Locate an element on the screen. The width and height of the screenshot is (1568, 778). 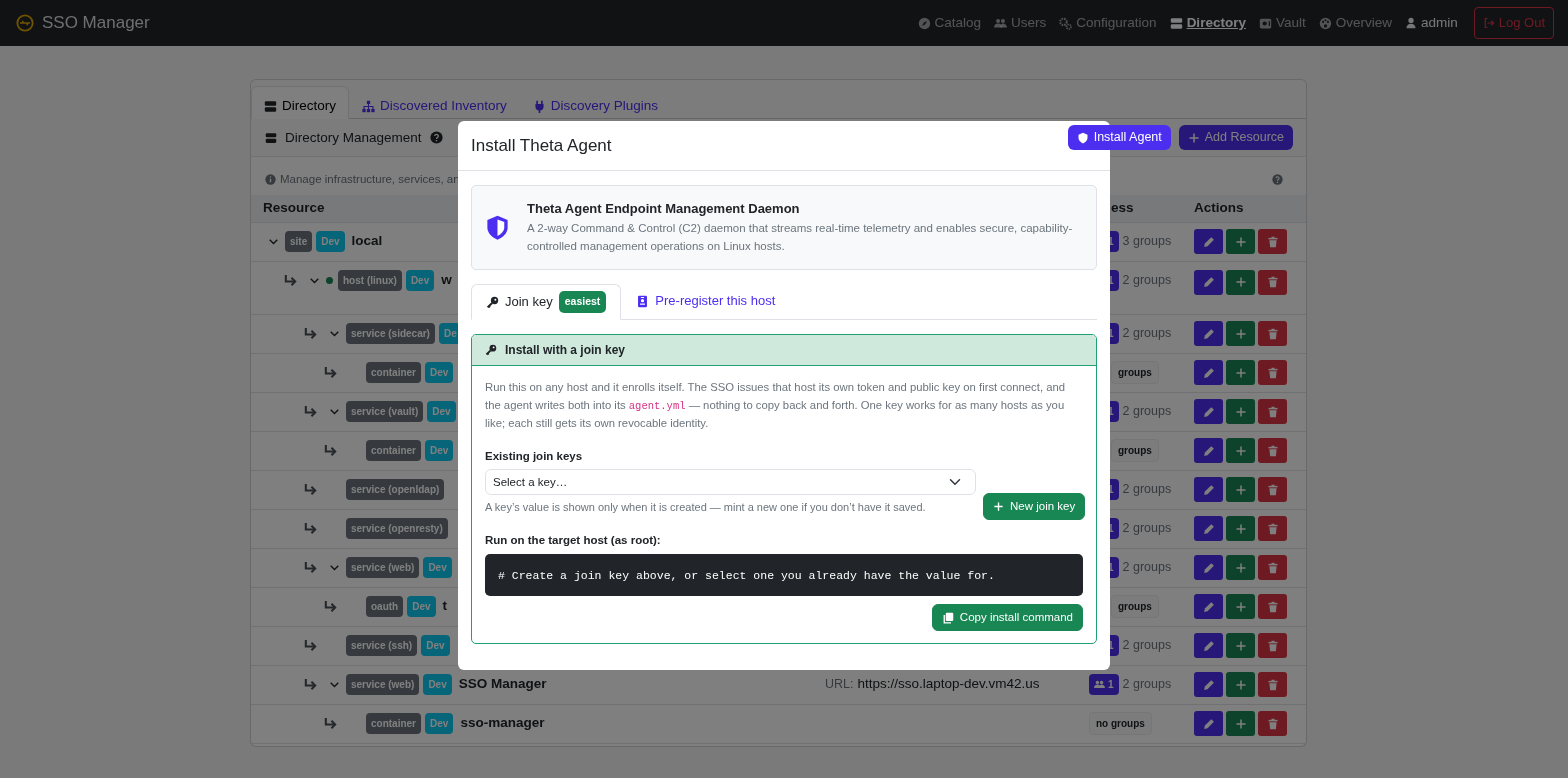
nav-link: Directory is located at coordinates (1207, 23).